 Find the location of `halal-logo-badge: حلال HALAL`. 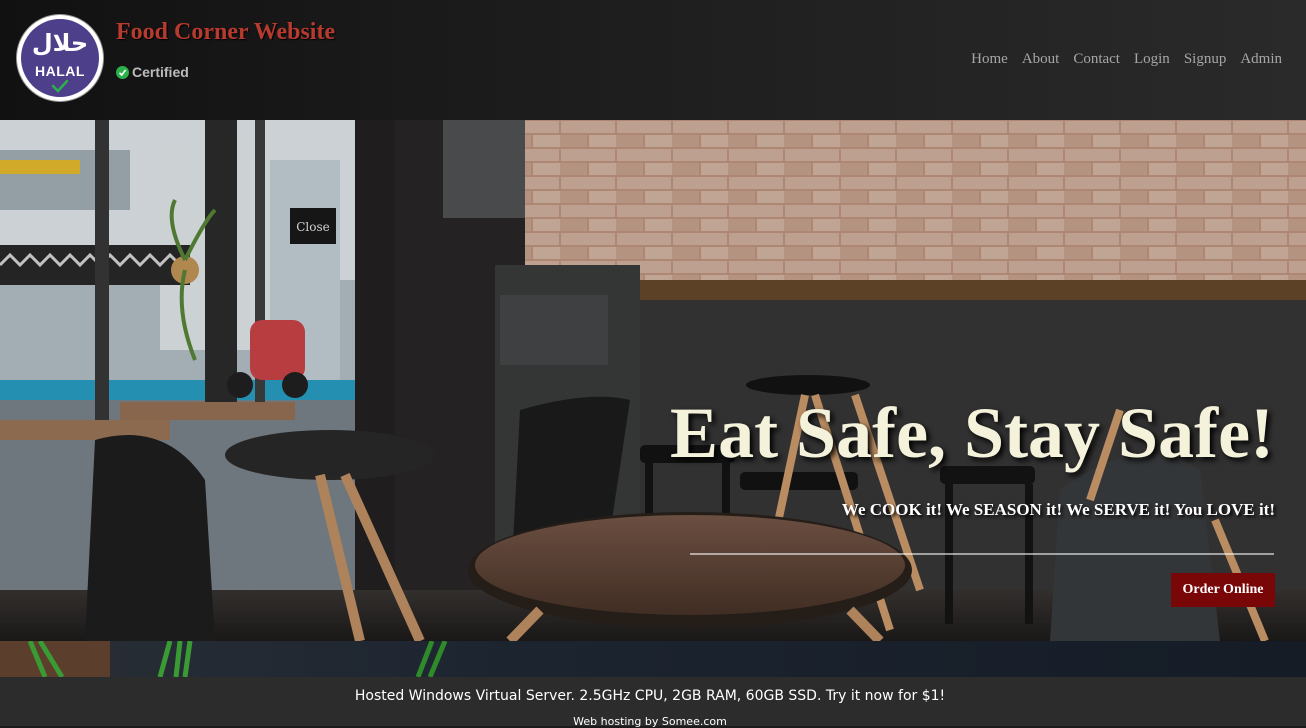

halal-logo-badge: حلال HALAL is located at coordinates (60, 58).